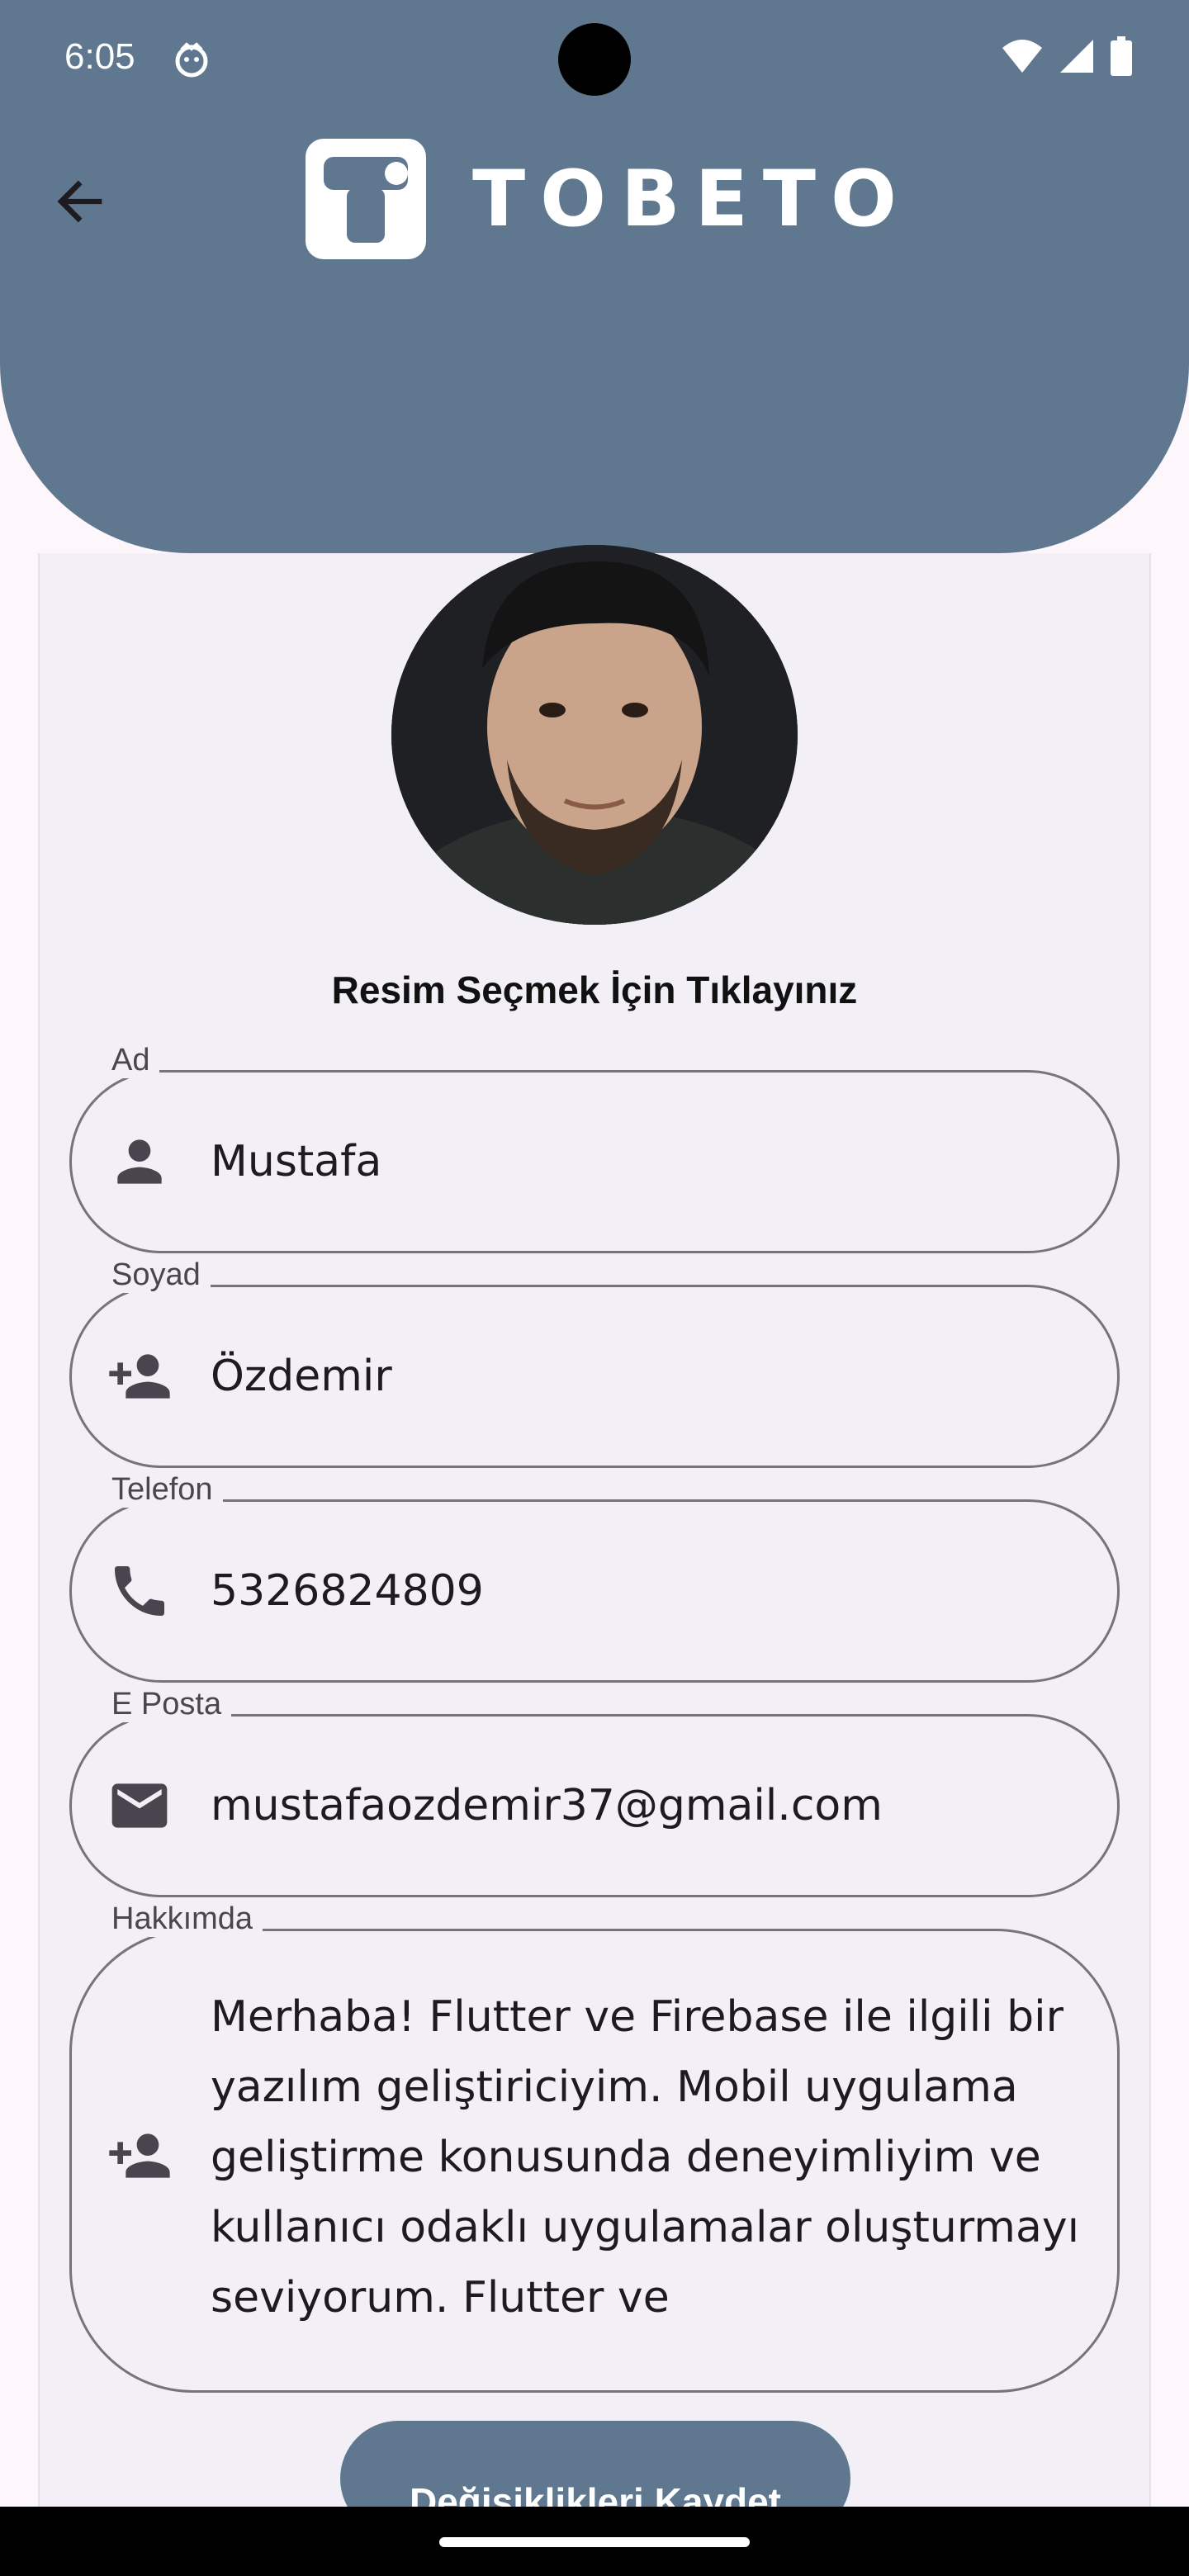 Image resolution: width=1189 pixels, height=2576 pixels. What do you see at coordinates (594, 1577) in the screenshot?
I see `phone-field: Telefon 5326824809` at bounding box center [594, 1577].